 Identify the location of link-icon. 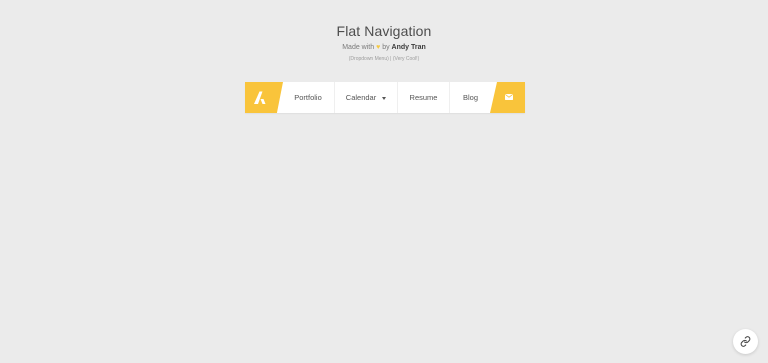
(745, 341).